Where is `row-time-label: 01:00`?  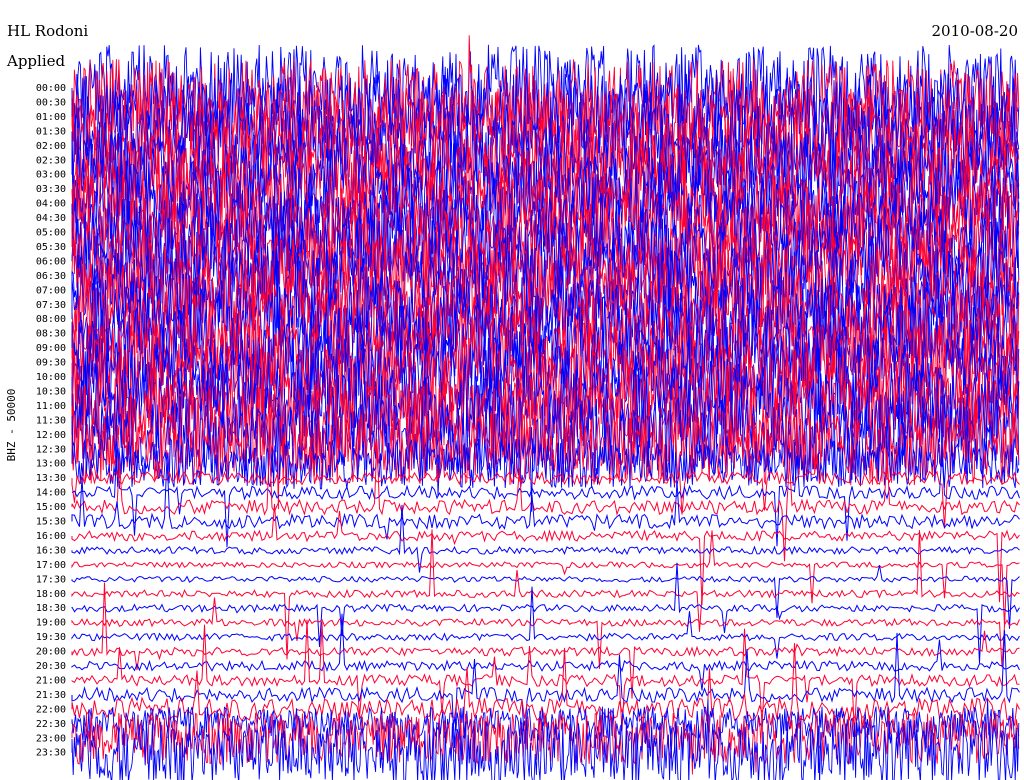
row-time-label: 01:00 is located at coordinates (51, 117).